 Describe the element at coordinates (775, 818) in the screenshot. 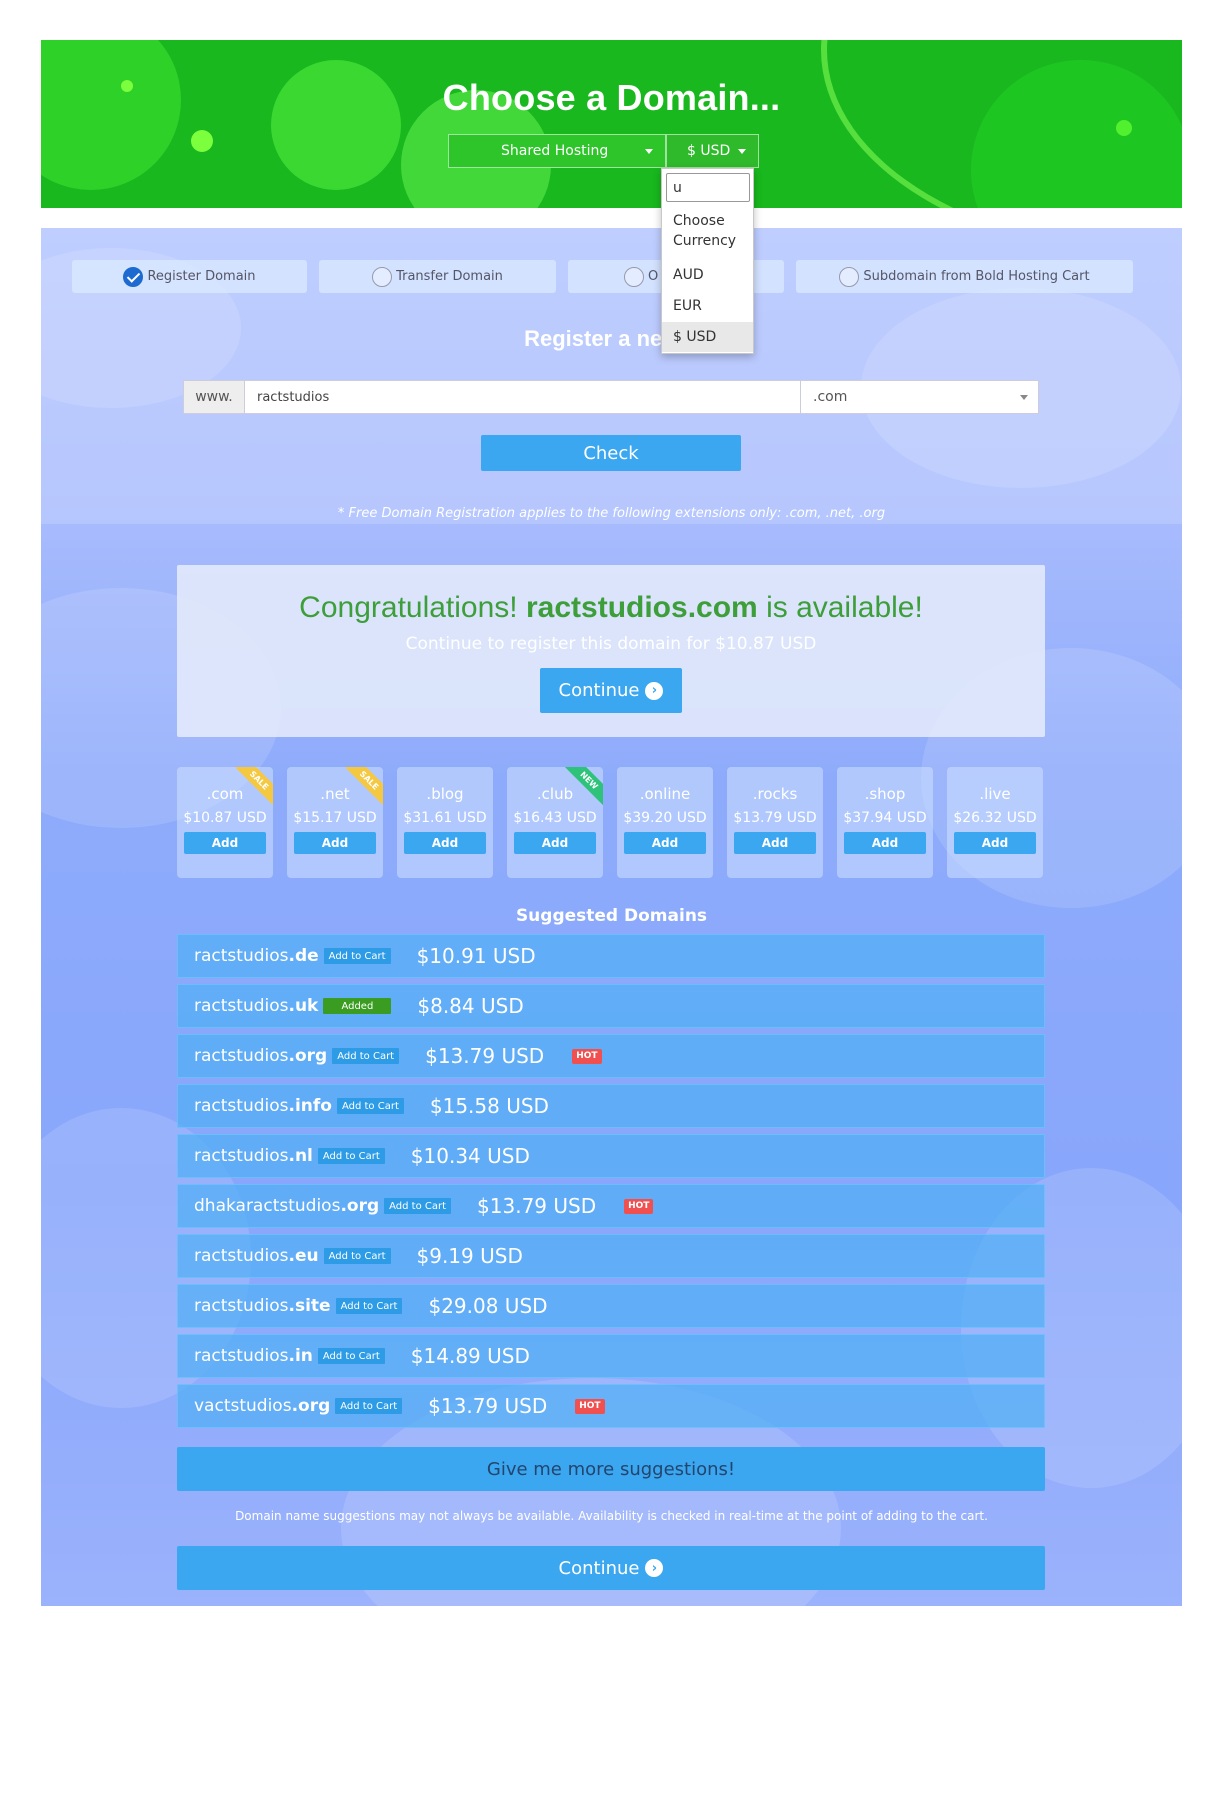

I see `tld-price: $13.79 USD` at that location.